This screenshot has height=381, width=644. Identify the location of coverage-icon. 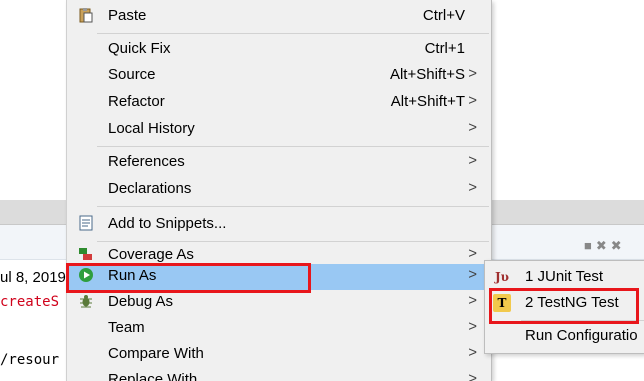
(86, 255).